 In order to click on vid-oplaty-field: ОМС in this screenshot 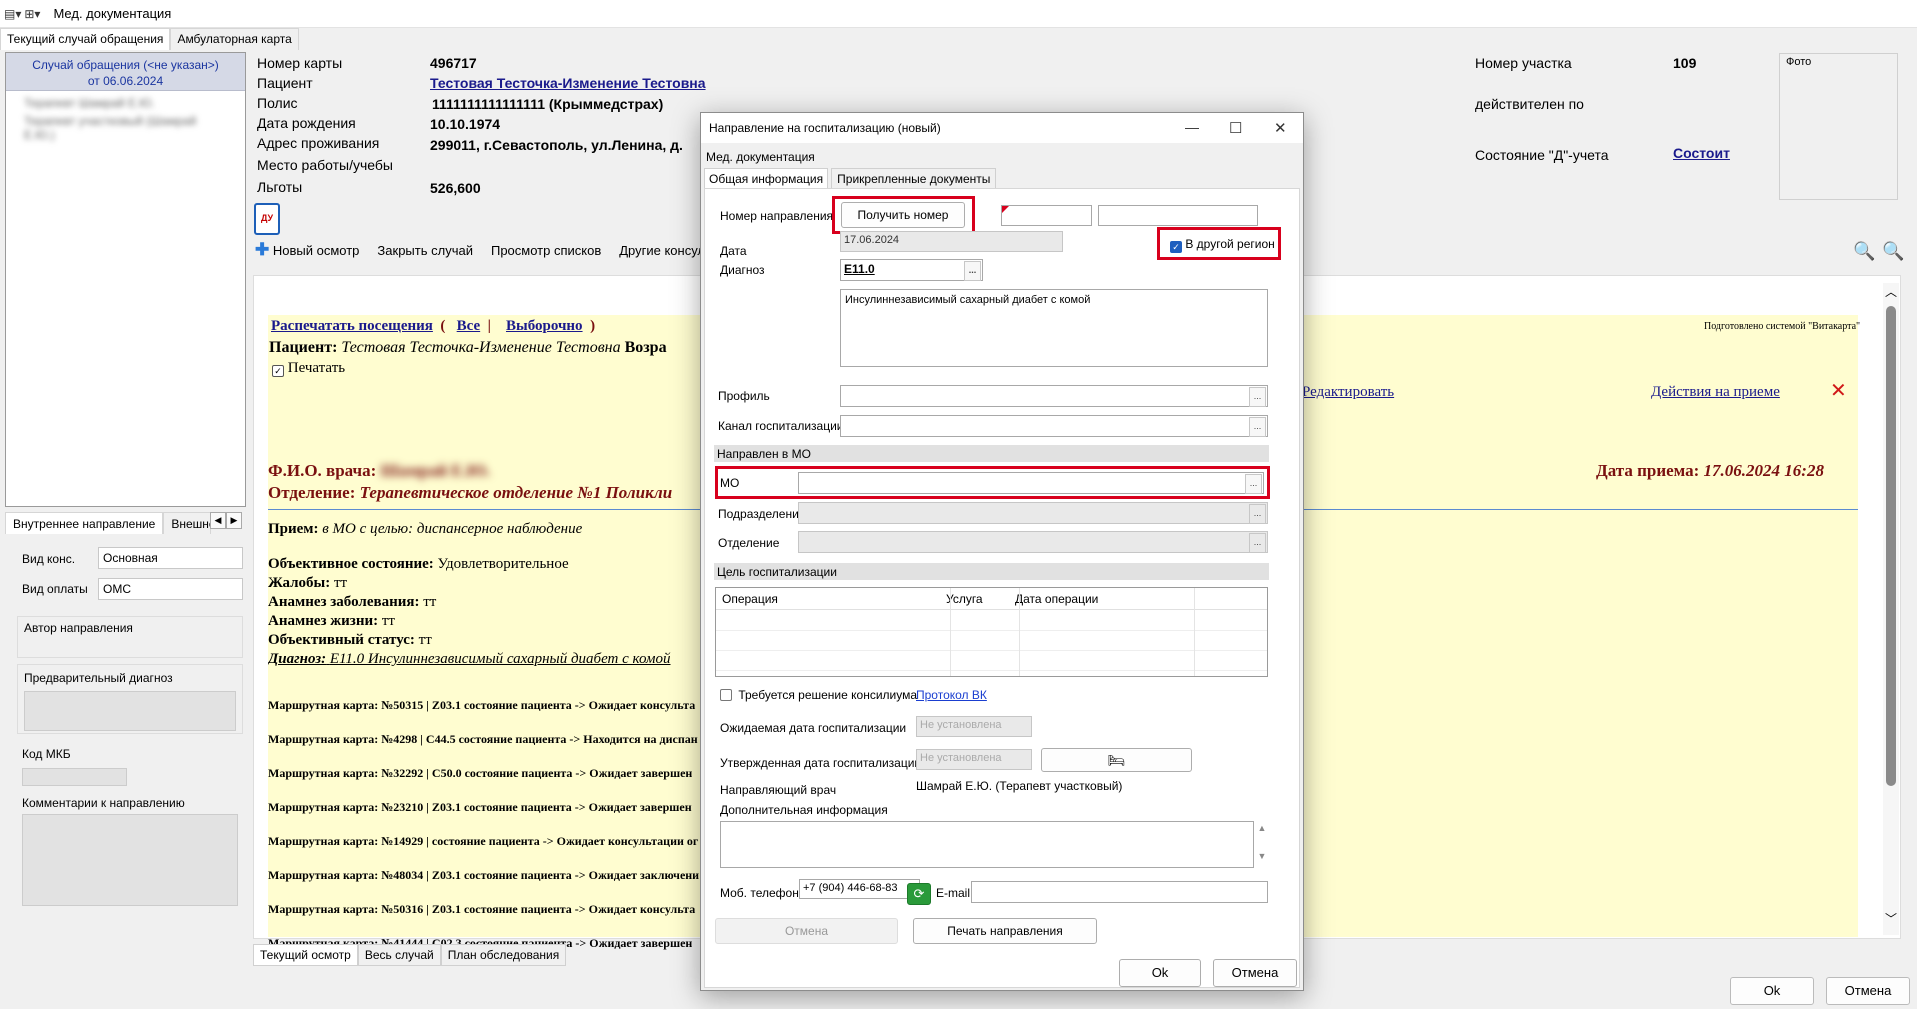, I will do `click(170, 589)`.